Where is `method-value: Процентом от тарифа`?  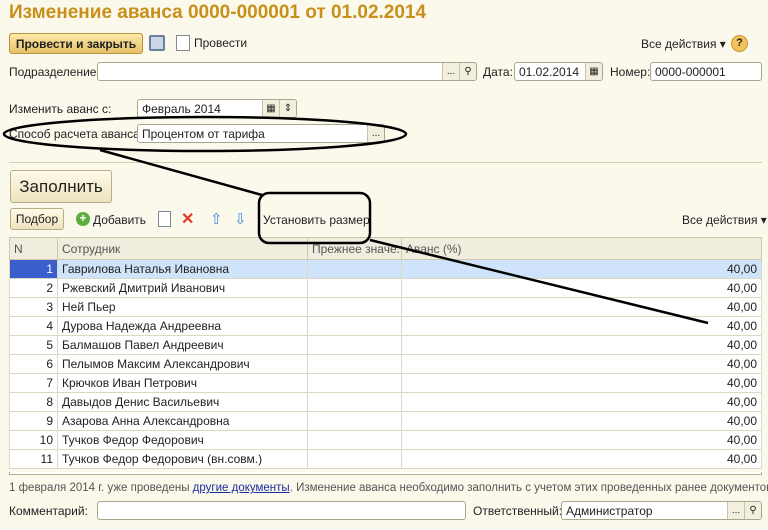 method-value: Процентом от тарифа is located at coordinates (203, 133).